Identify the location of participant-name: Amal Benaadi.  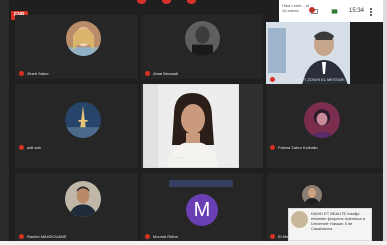
(161, 73).